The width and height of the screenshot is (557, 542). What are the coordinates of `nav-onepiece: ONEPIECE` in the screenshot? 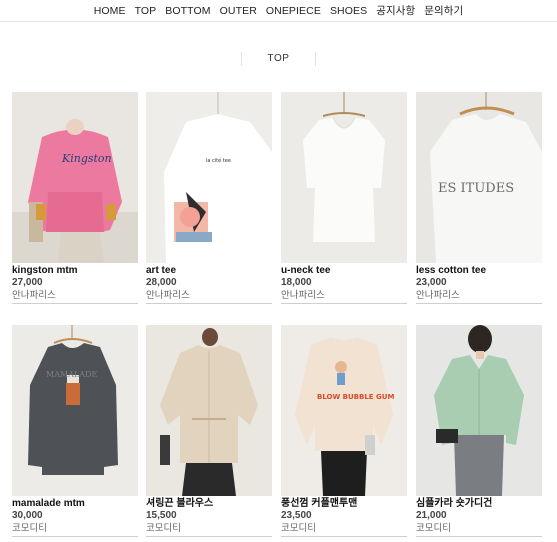 It's located at (293, 11).